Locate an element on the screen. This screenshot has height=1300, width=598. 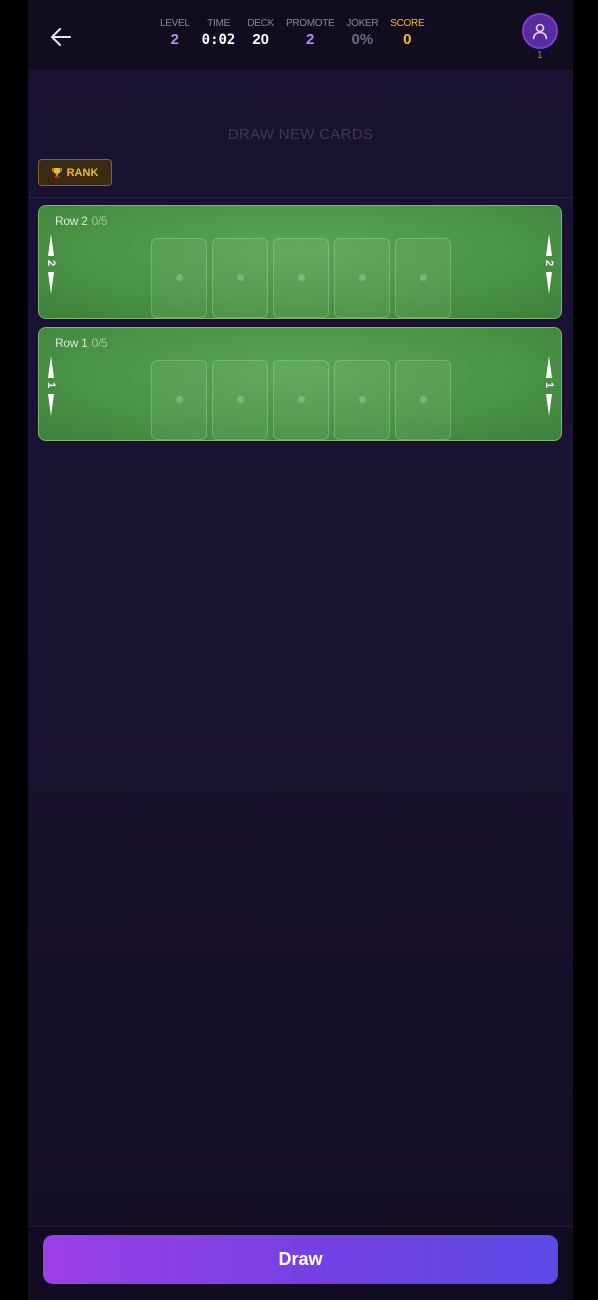
stat-joker: JOKER 0% is located at coordinates (362, 34).